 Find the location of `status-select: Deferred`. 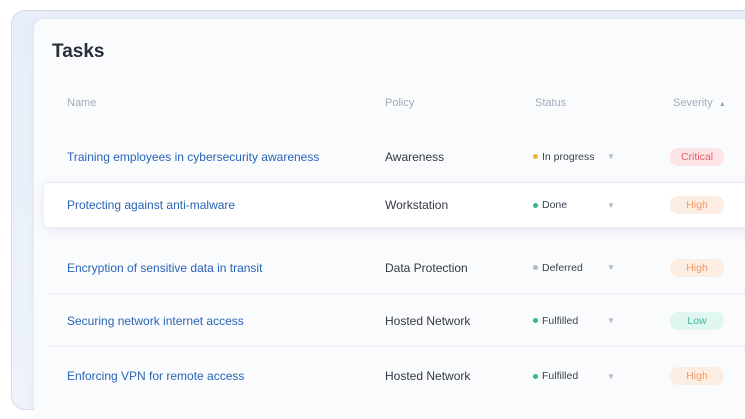

status-select: Deferred is located at coordinates (558, 267).